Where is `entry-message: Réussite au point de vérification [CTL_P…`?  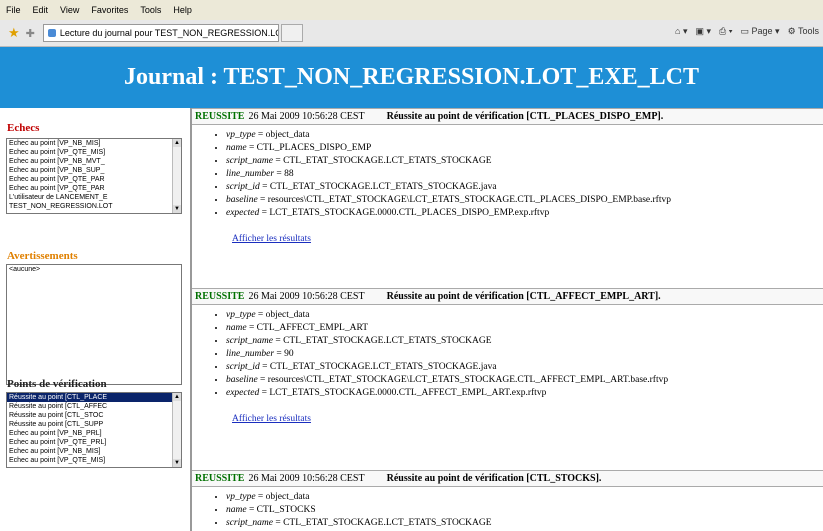 entry-message: Réussite au point de vérification [CTL_P… is located at coordinates (525, 116).